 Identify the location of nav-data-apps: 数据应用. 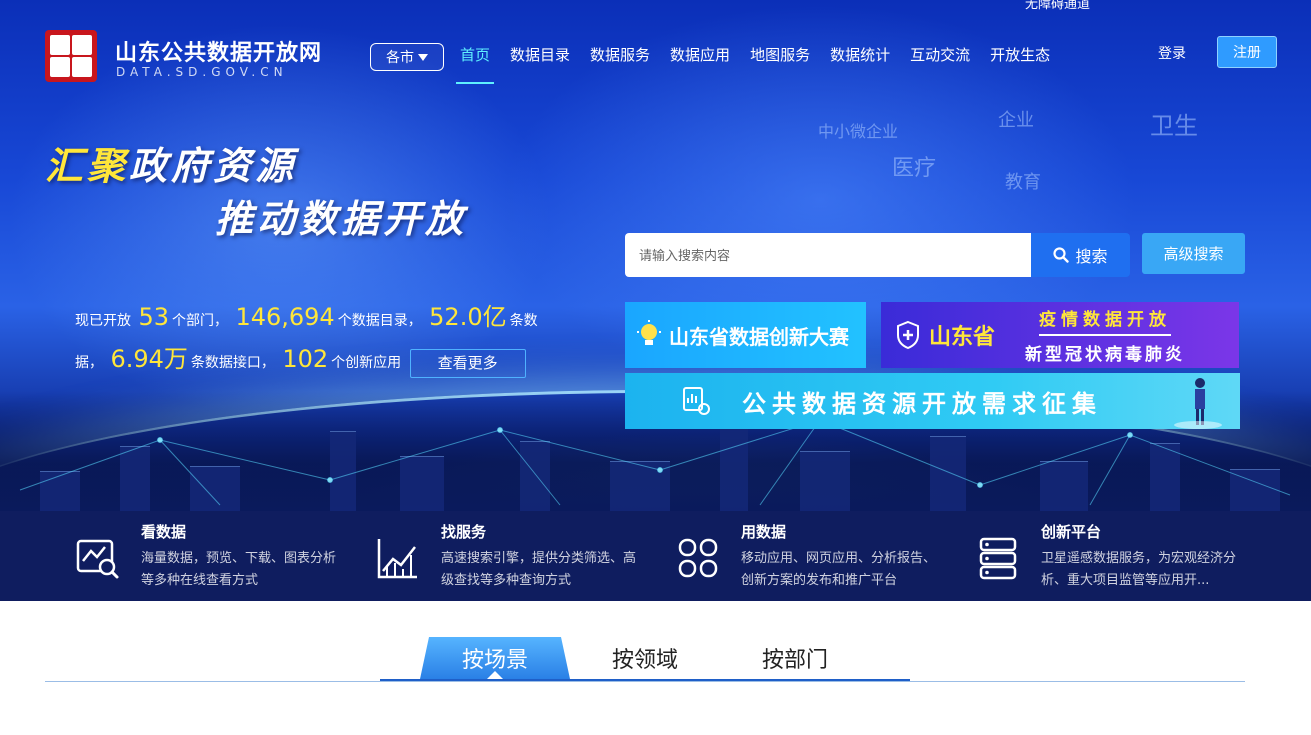
(700, 54).